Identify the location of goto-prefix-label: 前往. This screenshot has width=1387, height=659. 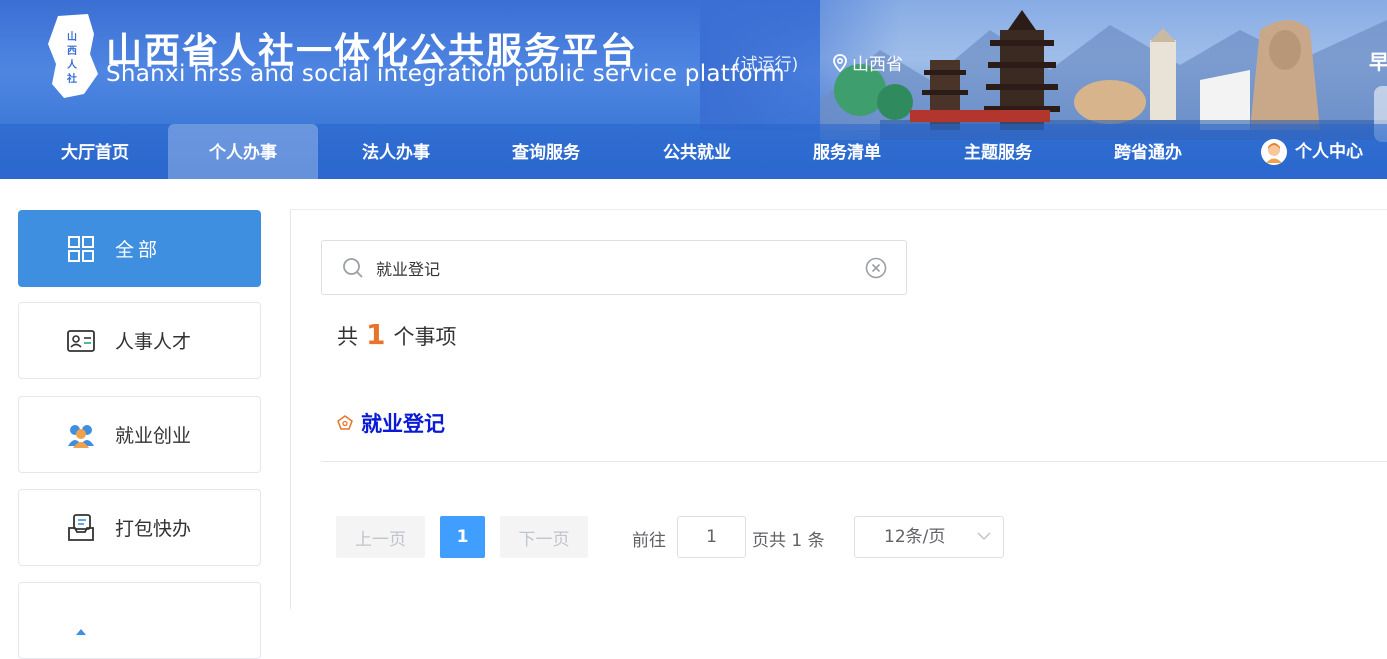
(649, 541).